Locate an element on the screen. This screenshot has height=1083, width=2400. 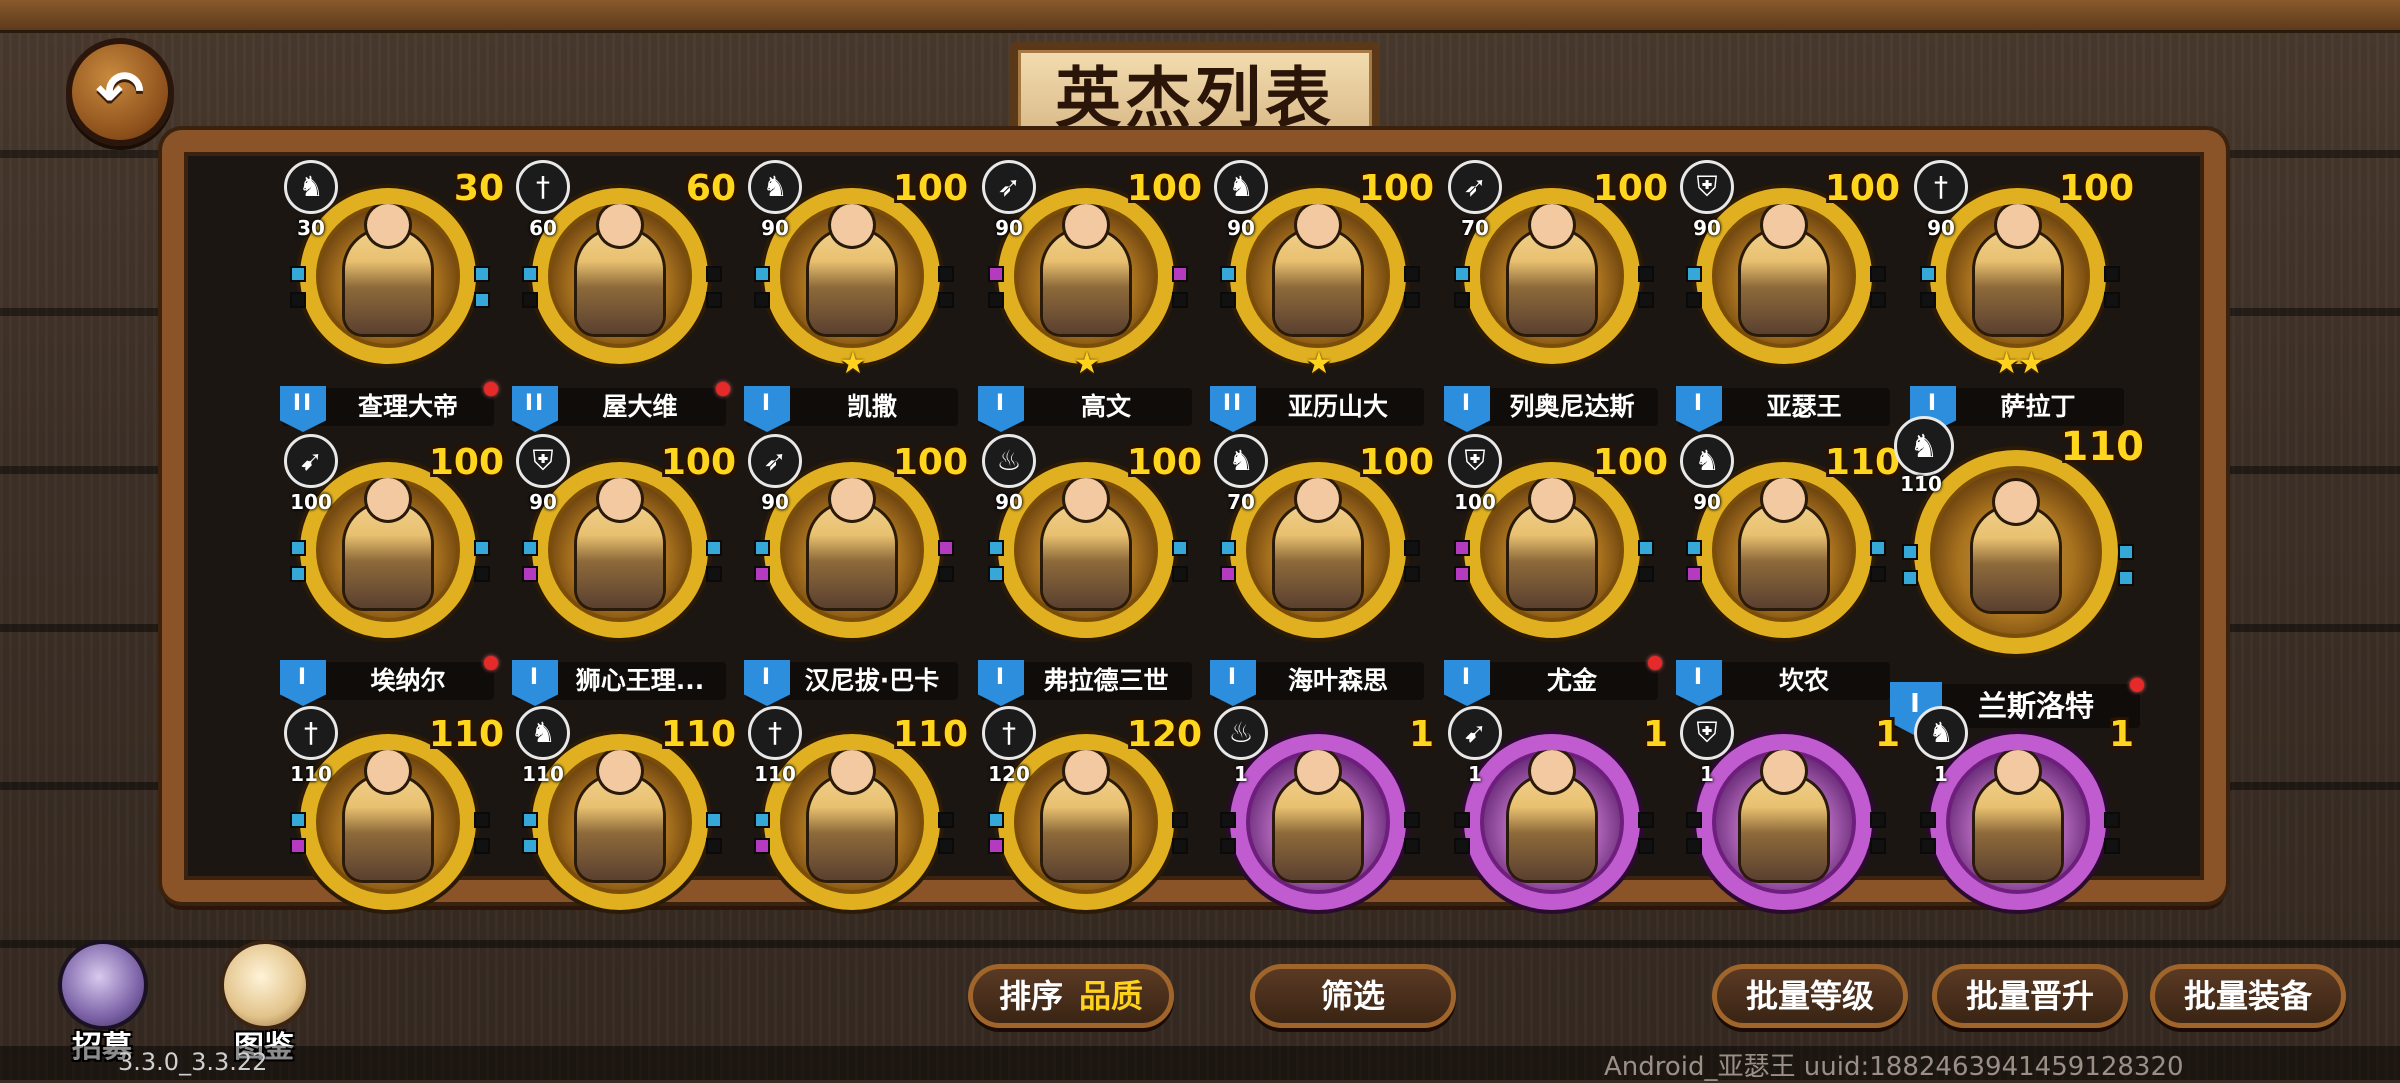
hero-card: ♨ 1 1 is located at coordinates (1327, 839).